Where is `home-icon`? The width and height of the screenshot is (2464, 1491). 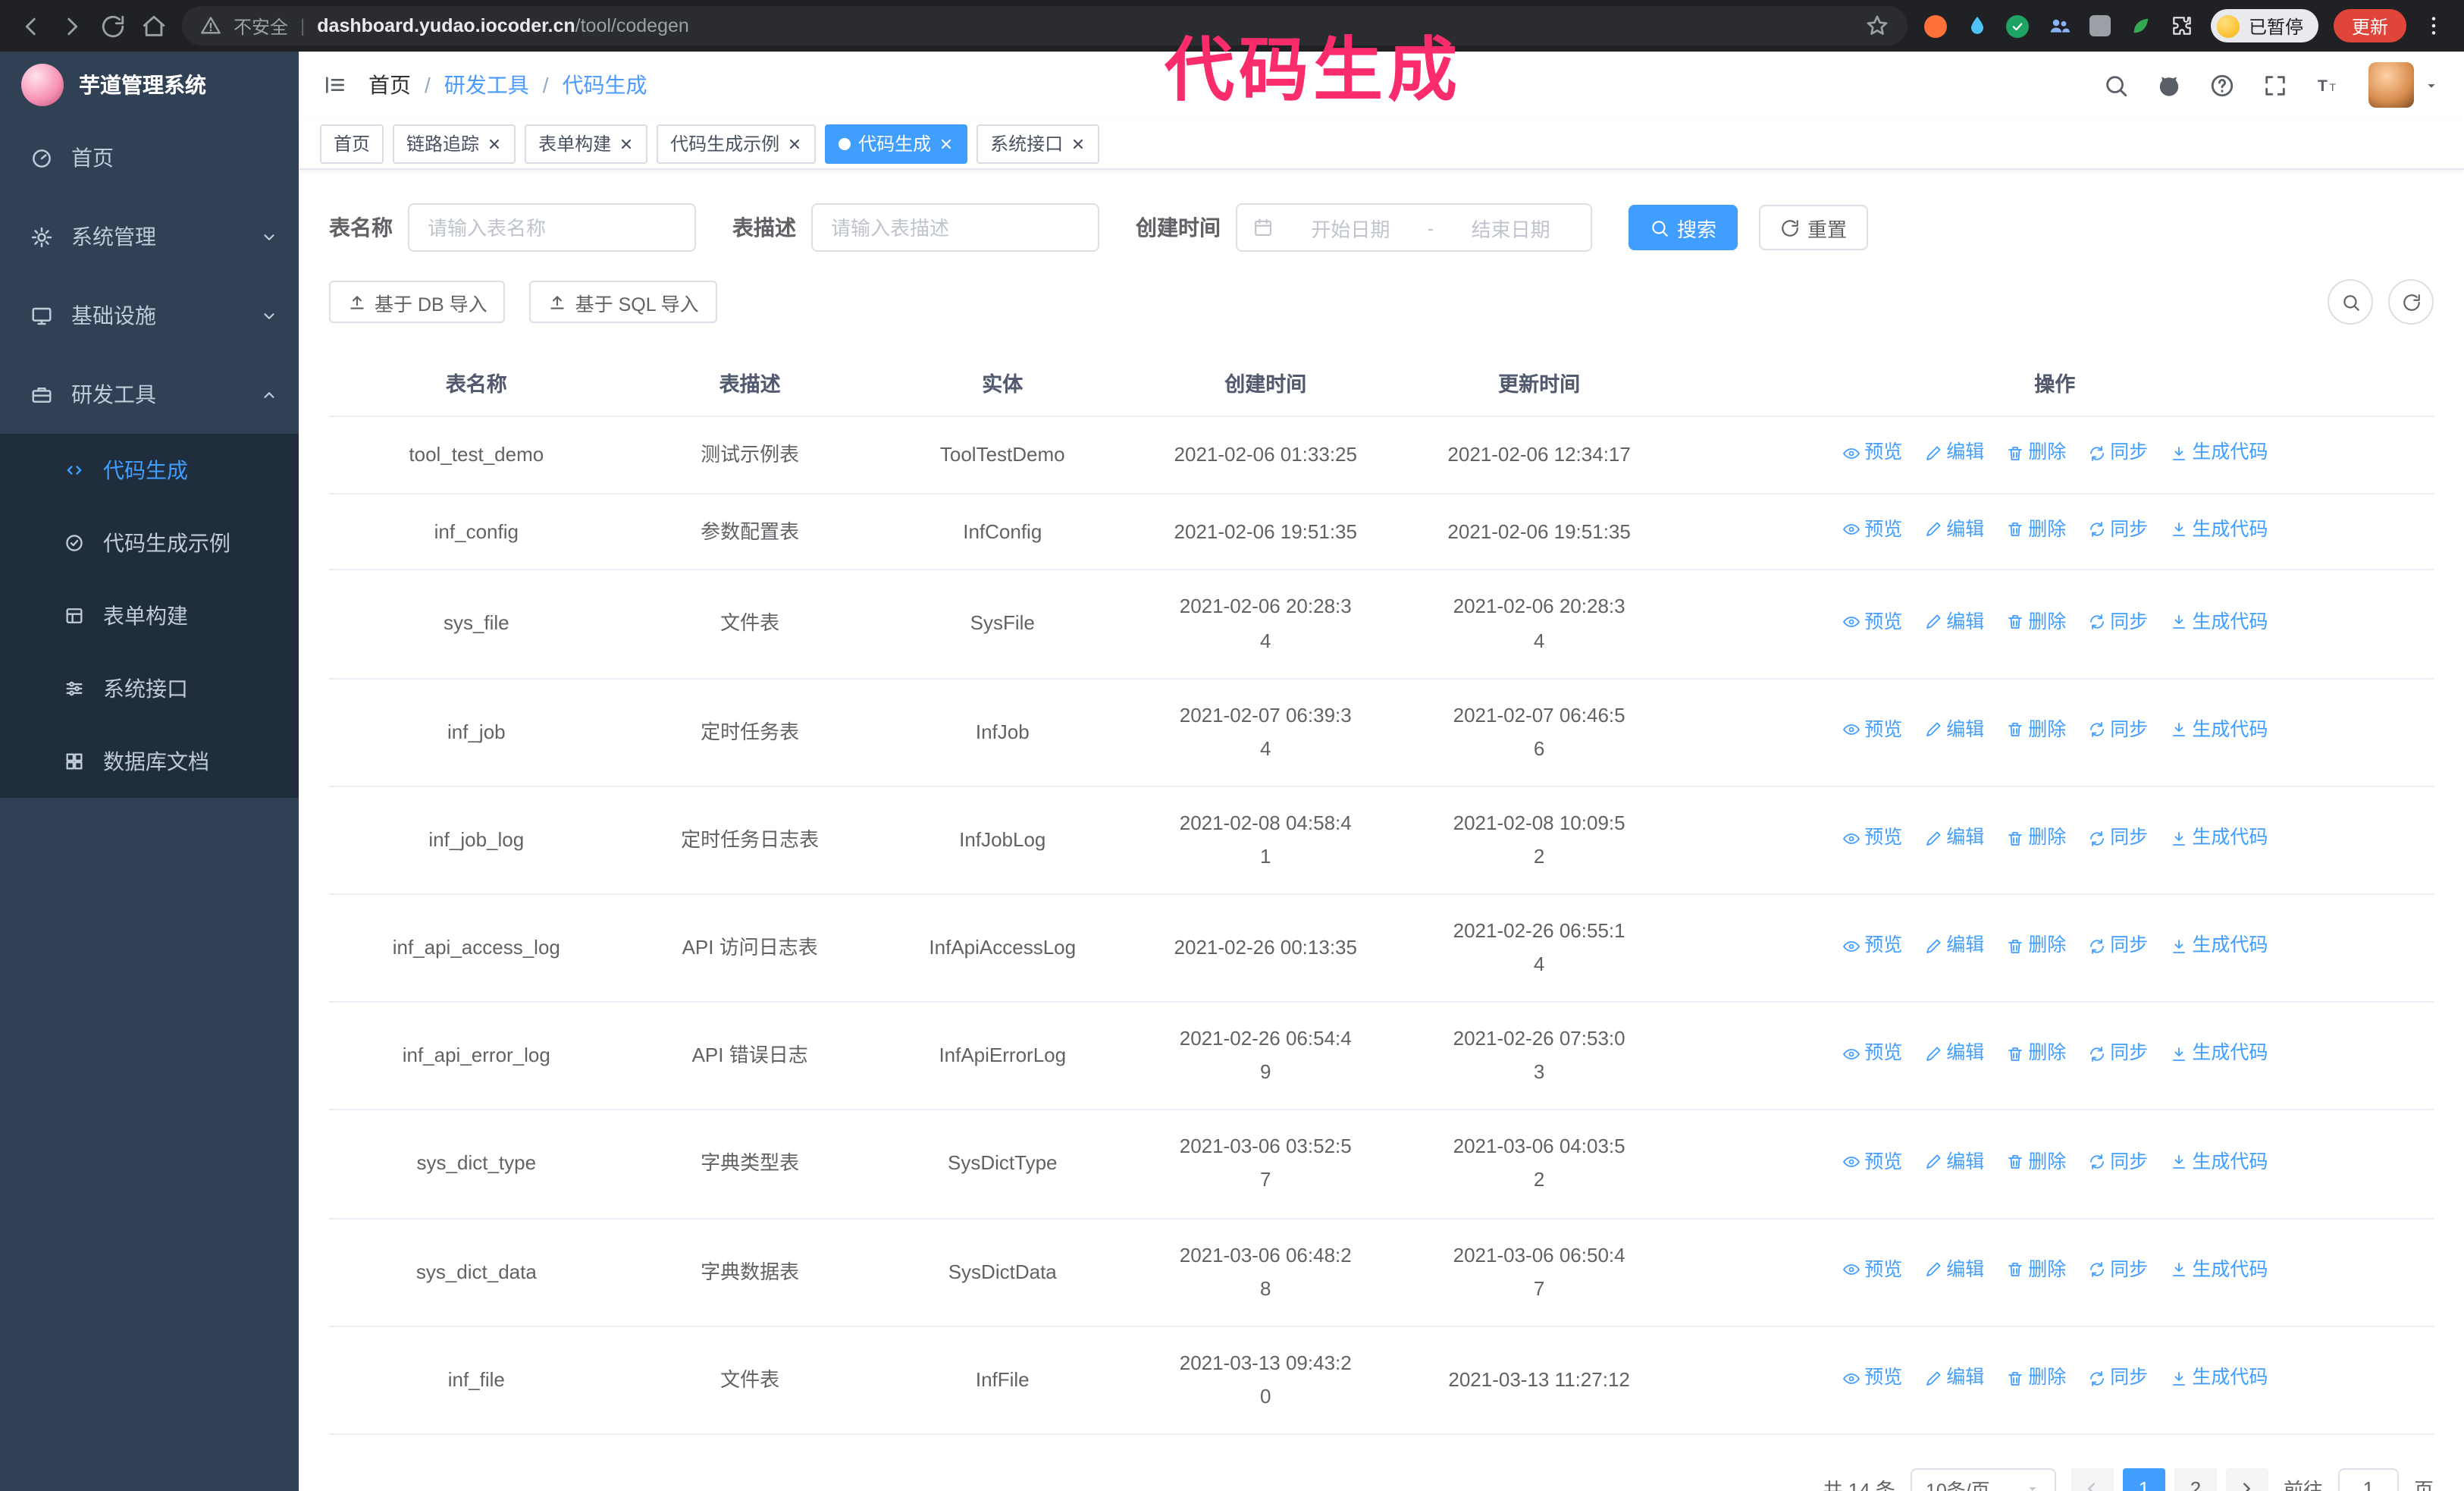 home-icon is located at coordinates (154, 26).